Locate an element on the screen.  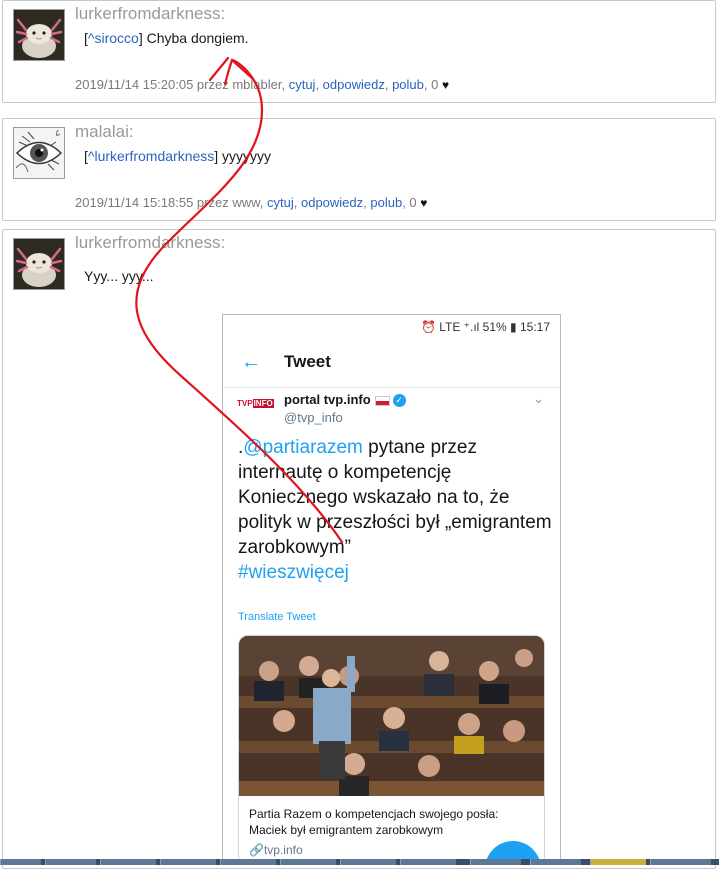
verified-badge-icon: ✓ is located at coordinates (399, 401).